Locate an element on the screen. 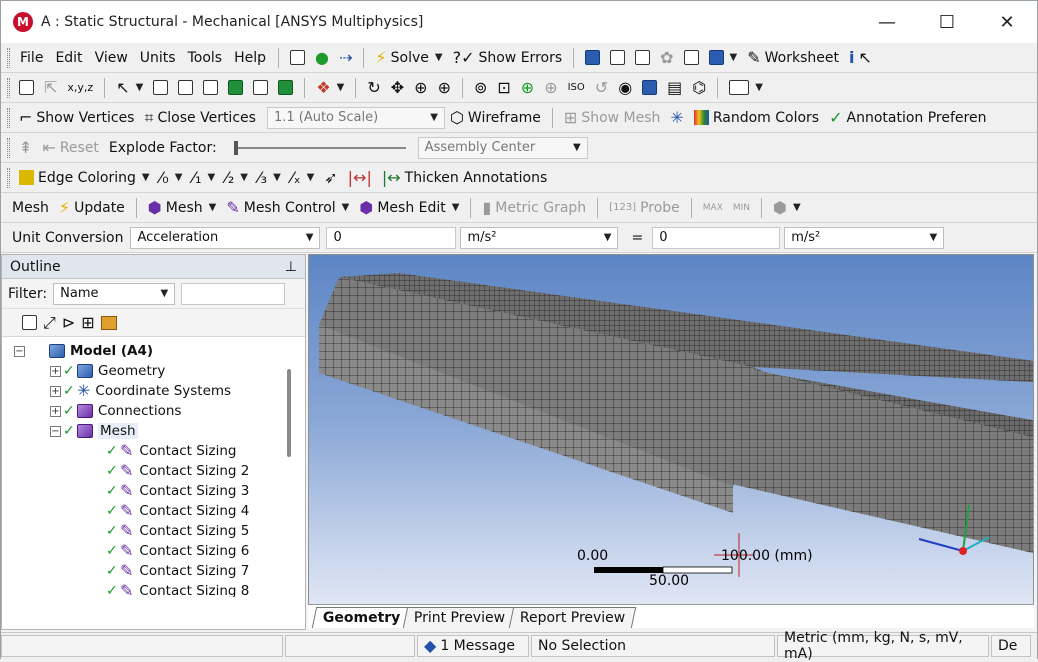  check-button: ● is located at coordinates (322, 58).